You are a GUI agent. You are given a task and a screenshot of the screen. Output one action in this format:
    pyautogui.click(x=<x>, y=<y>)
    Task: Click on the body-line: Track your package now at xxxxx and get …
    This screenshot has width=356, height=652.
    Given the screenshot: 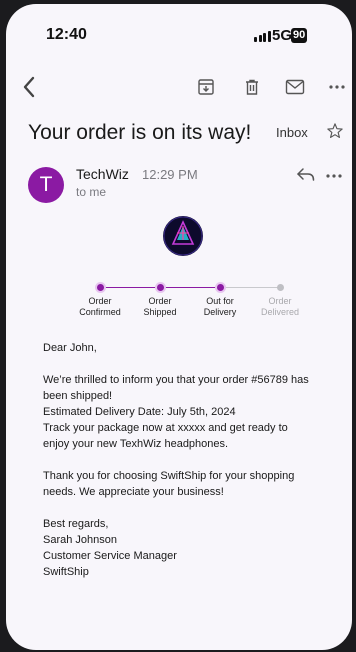 What is the action you would take?
    pyautogui.click(x=165, y=428)
    